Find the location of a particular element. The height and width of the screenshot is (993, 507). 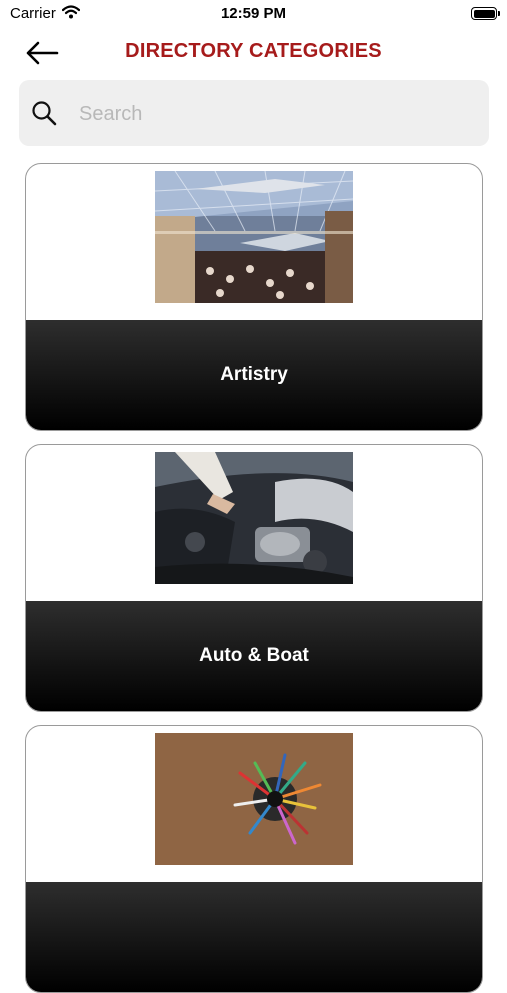

category-band: Artistry is located at coordinates (254, 375).